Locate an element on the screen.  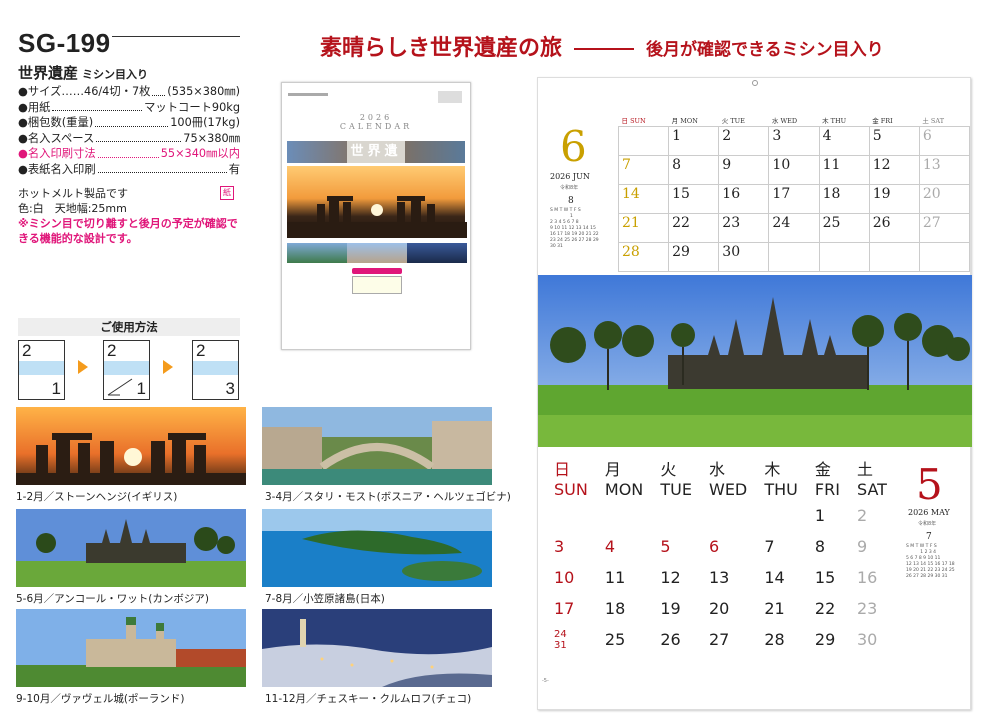
day-cell: 13 is located at coordinates (719, 577).